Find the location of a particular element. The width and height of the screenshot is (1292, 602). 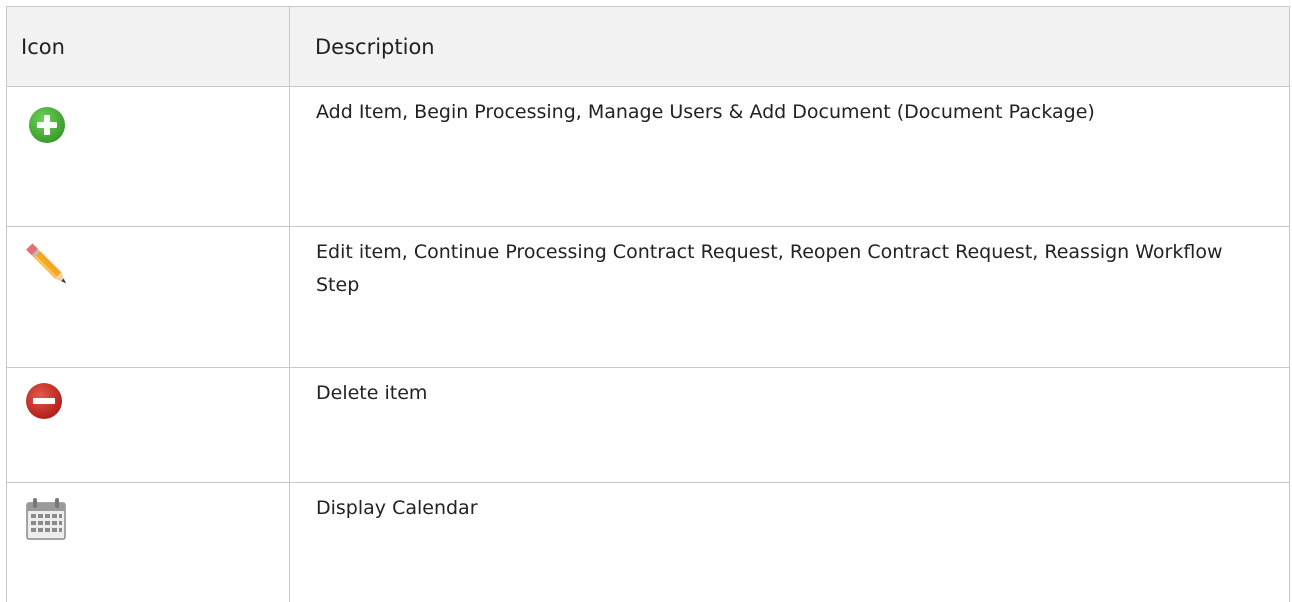

header-icon: Icon is located at coordinates (148, 47).